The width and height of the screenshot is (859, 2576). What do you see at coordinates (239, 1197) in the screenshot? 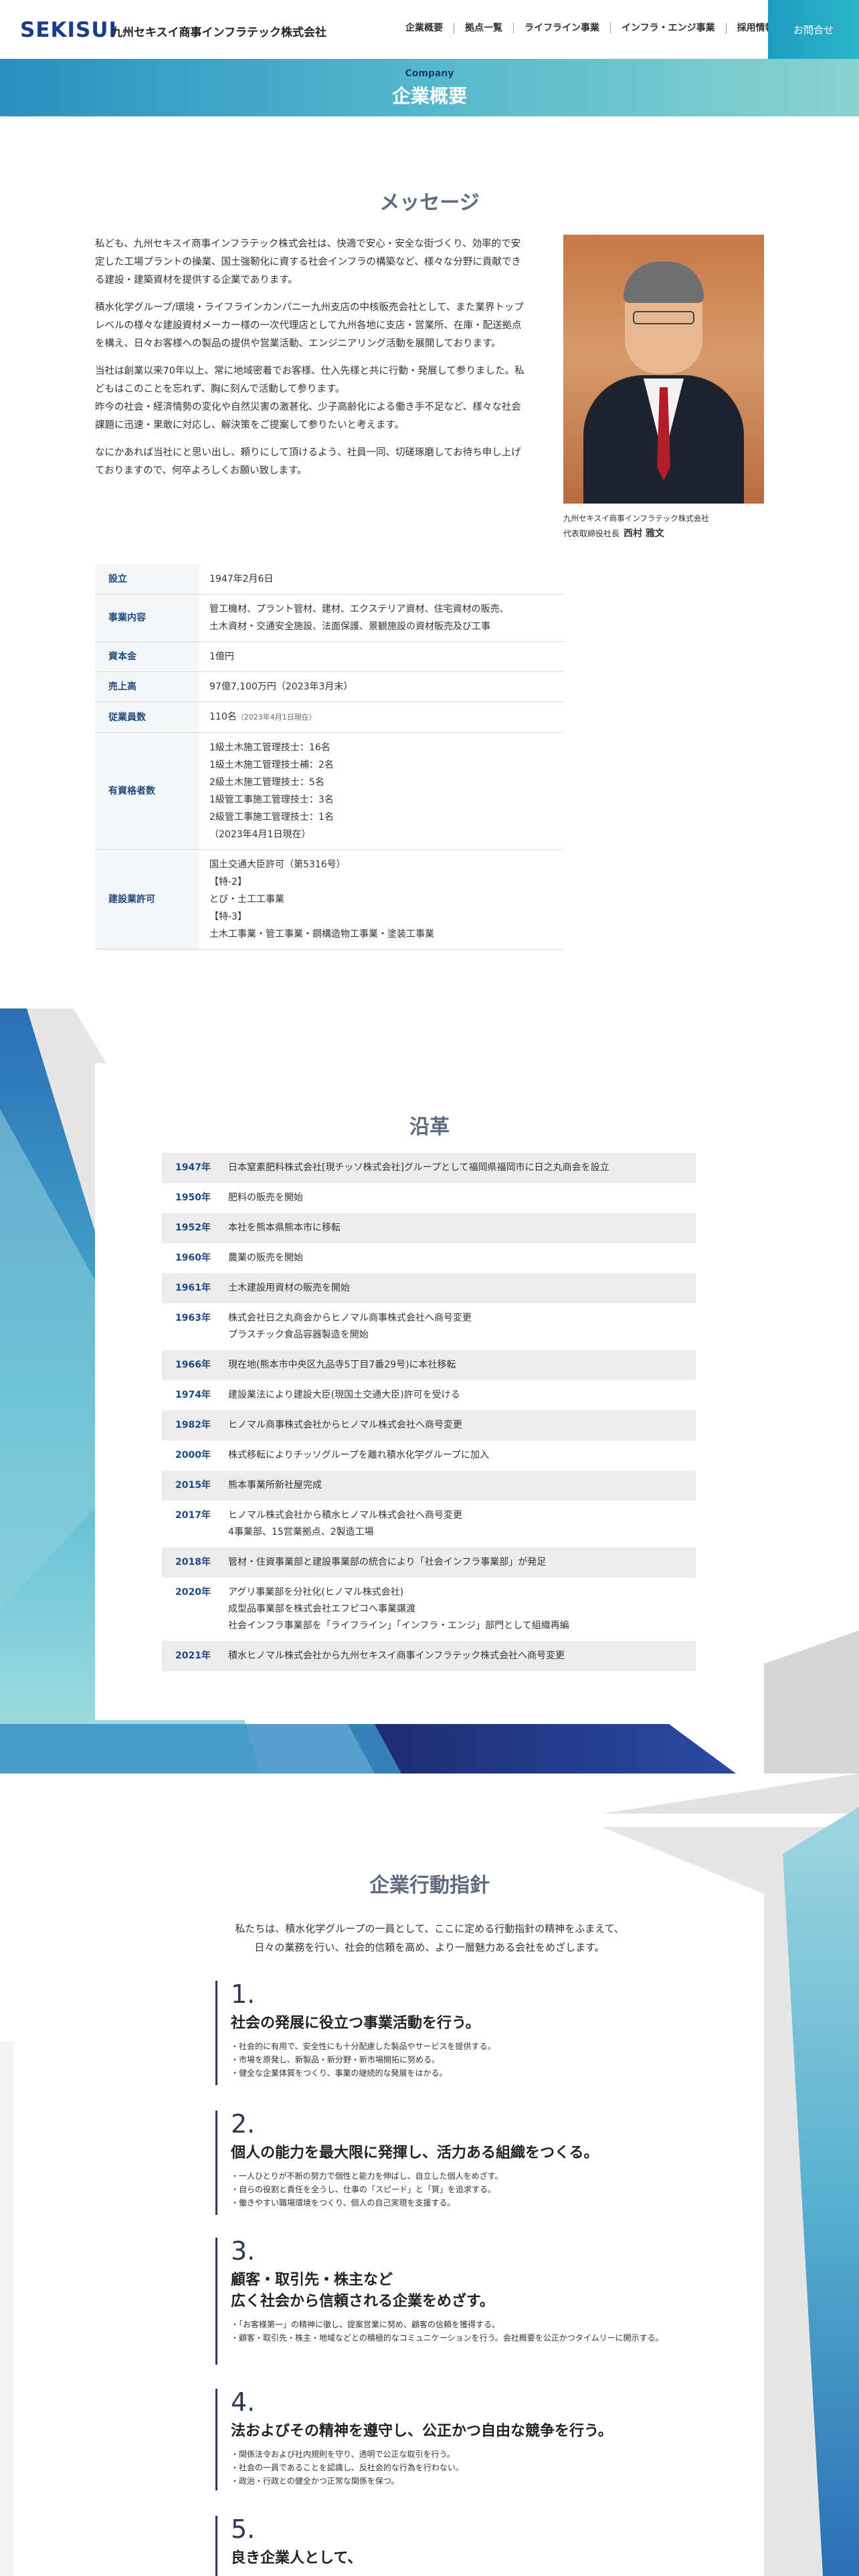
I see `table-row: 1950年 肥料の販売を開始` at bounding box center [239, 1197].